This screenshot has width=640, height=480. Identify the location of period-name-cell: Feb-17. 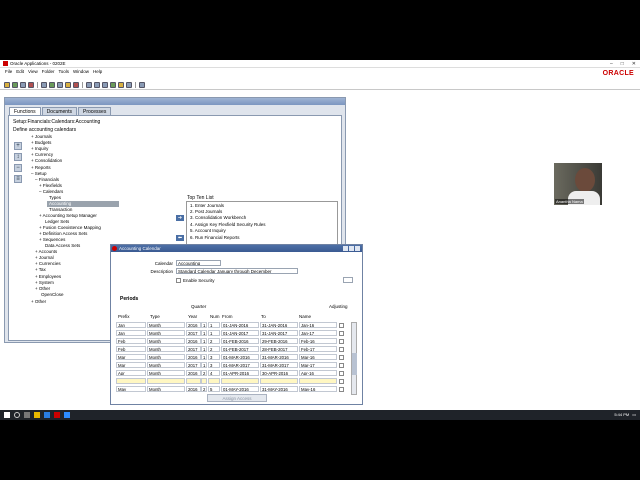
(318, 349).